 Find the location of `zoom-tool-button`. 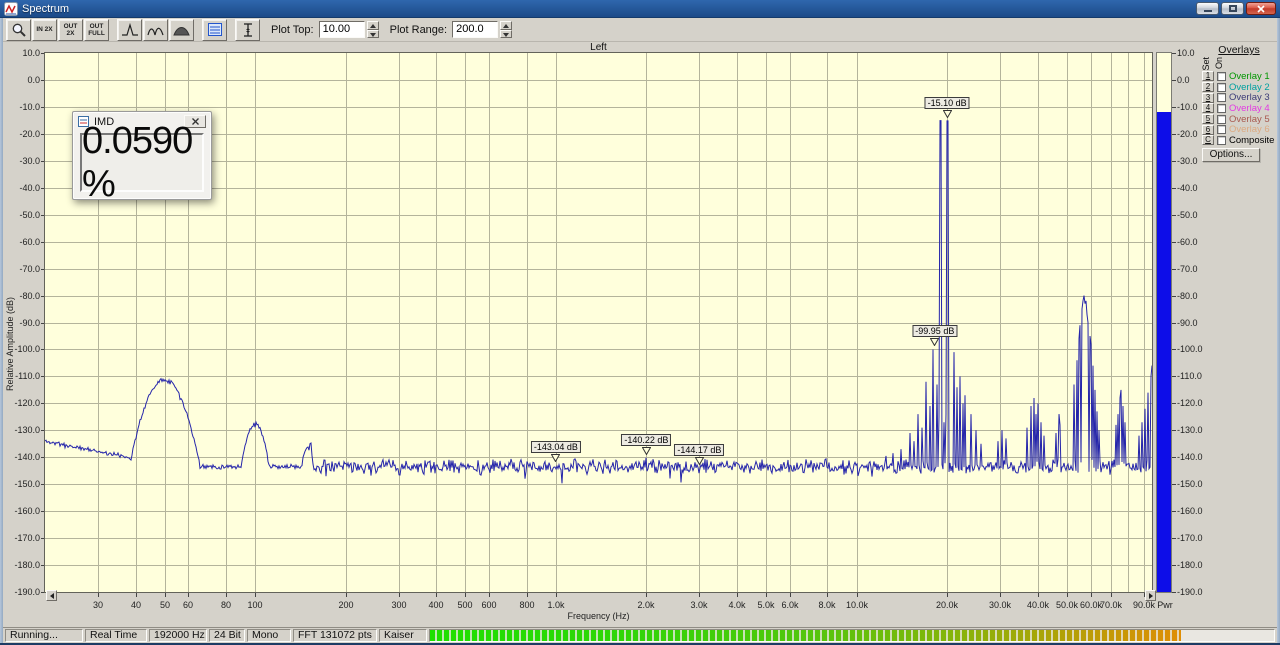

zoom-tool-button is located at coordinates (18, 29).